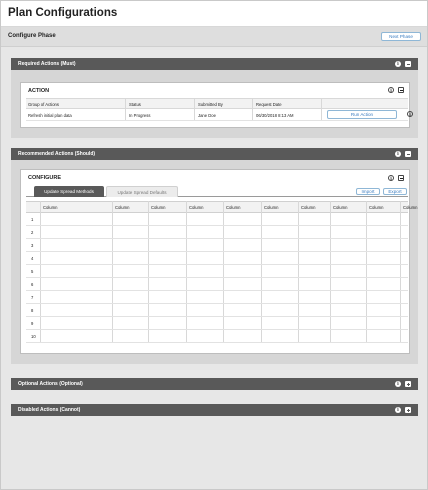  What do you see at coordinates (401, 36) in the screenshot?
I see `next-phase-button: Next Phase` at bounding box center [401, 36].